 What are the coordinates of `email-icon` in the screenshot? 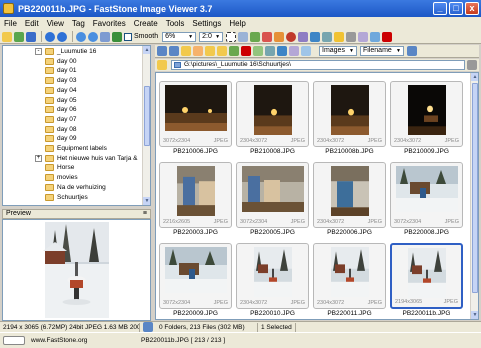 It's located at (339, 36).